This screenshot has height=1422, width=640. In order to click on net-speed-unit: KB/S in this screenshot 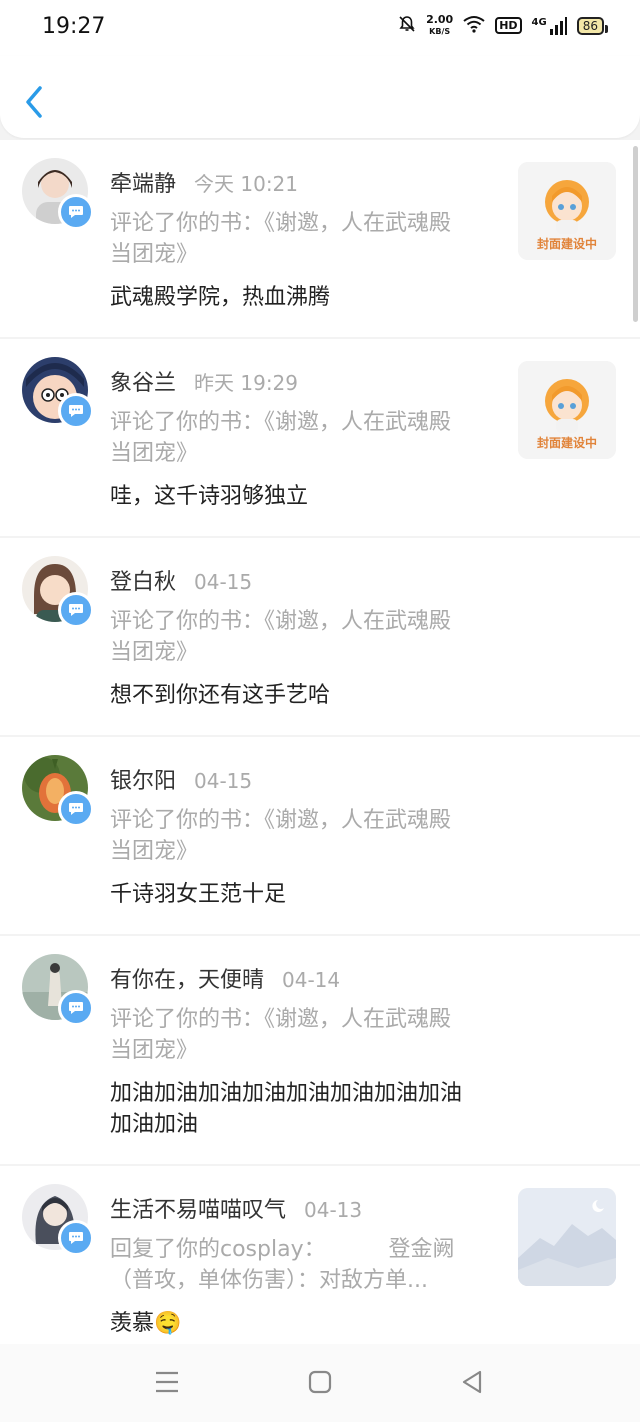, I will do `click(440, 31)`.